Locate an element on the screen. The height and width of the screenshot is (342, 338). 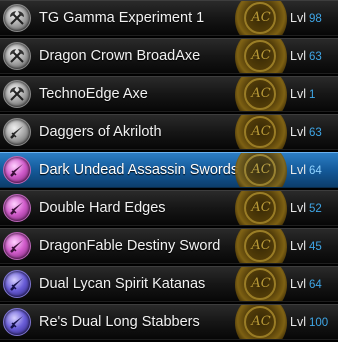
item-name: Re's Dual Long Stabbers is located at coordinates (119, 322).